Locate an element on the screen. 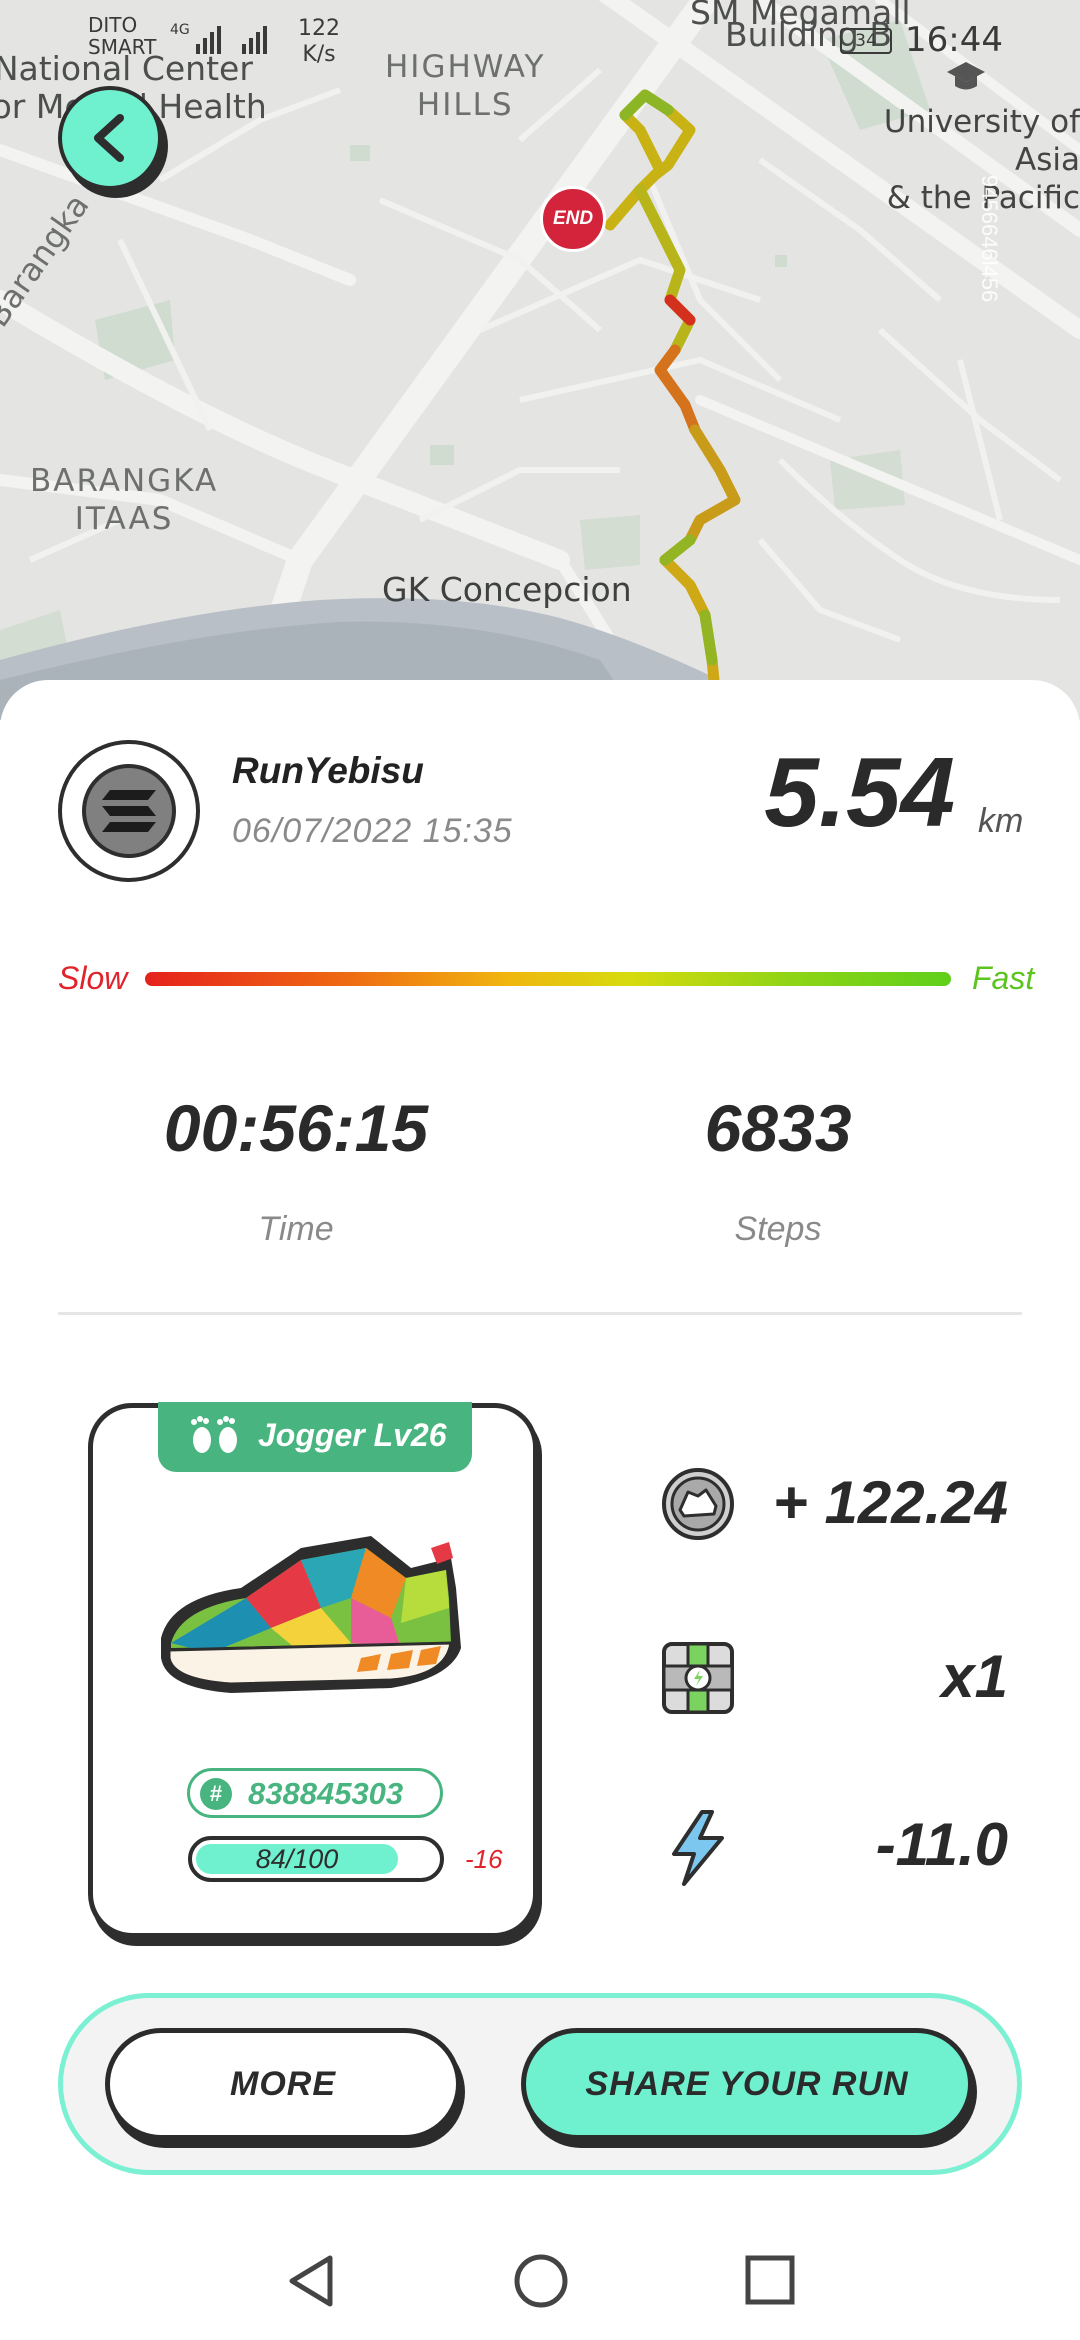 Image resolution: width=1080 pixels, height=2340 pixels. distance-unit: km is located at coordinates (1001, 821).